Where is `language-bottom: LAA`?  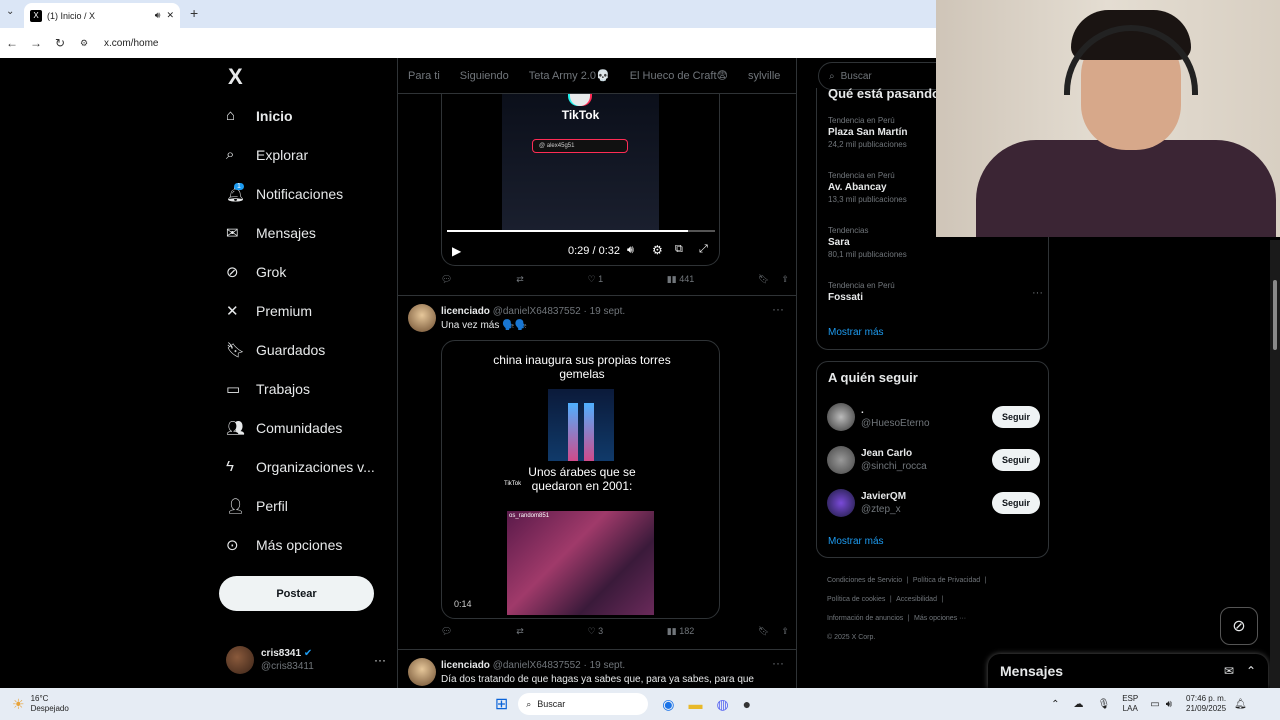 language-bottom: LAA is located at coordinates (1130, 709).